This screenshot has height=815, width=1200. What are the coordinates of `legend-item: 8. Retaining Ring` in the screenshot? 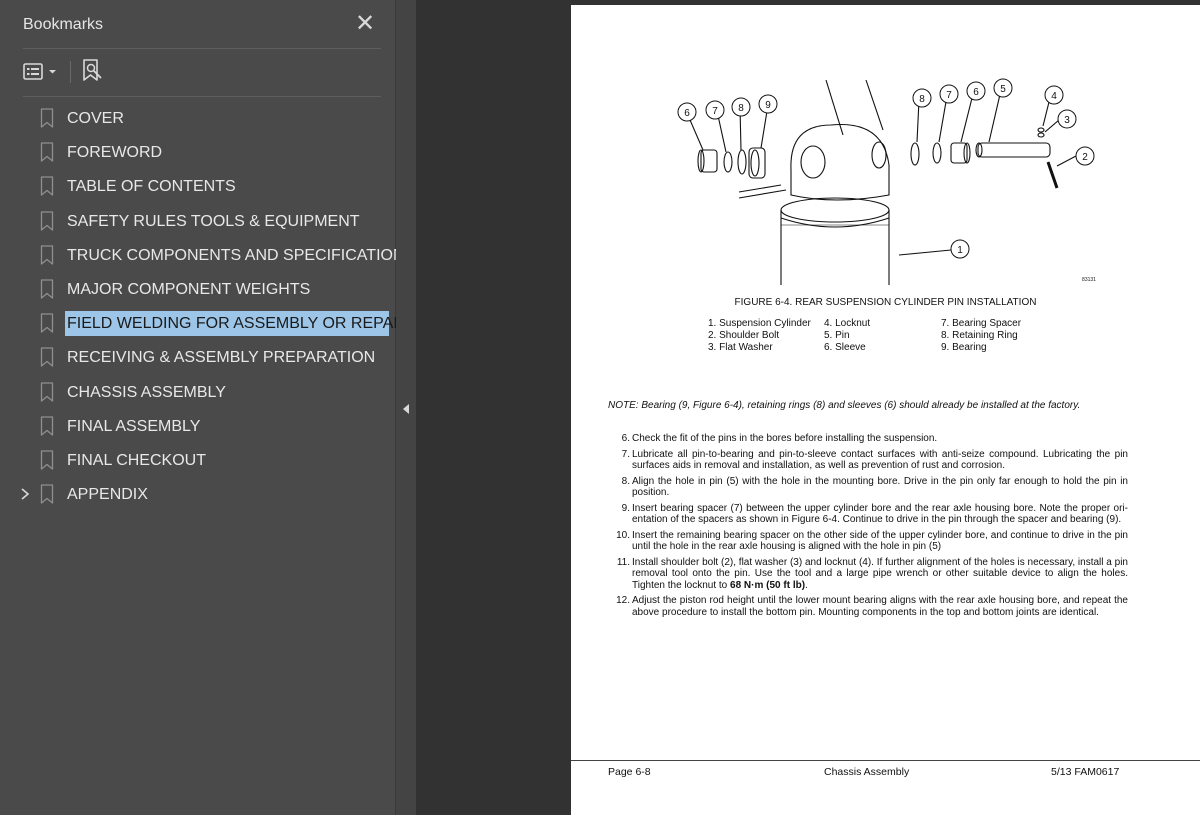 It's located at (979, 335).